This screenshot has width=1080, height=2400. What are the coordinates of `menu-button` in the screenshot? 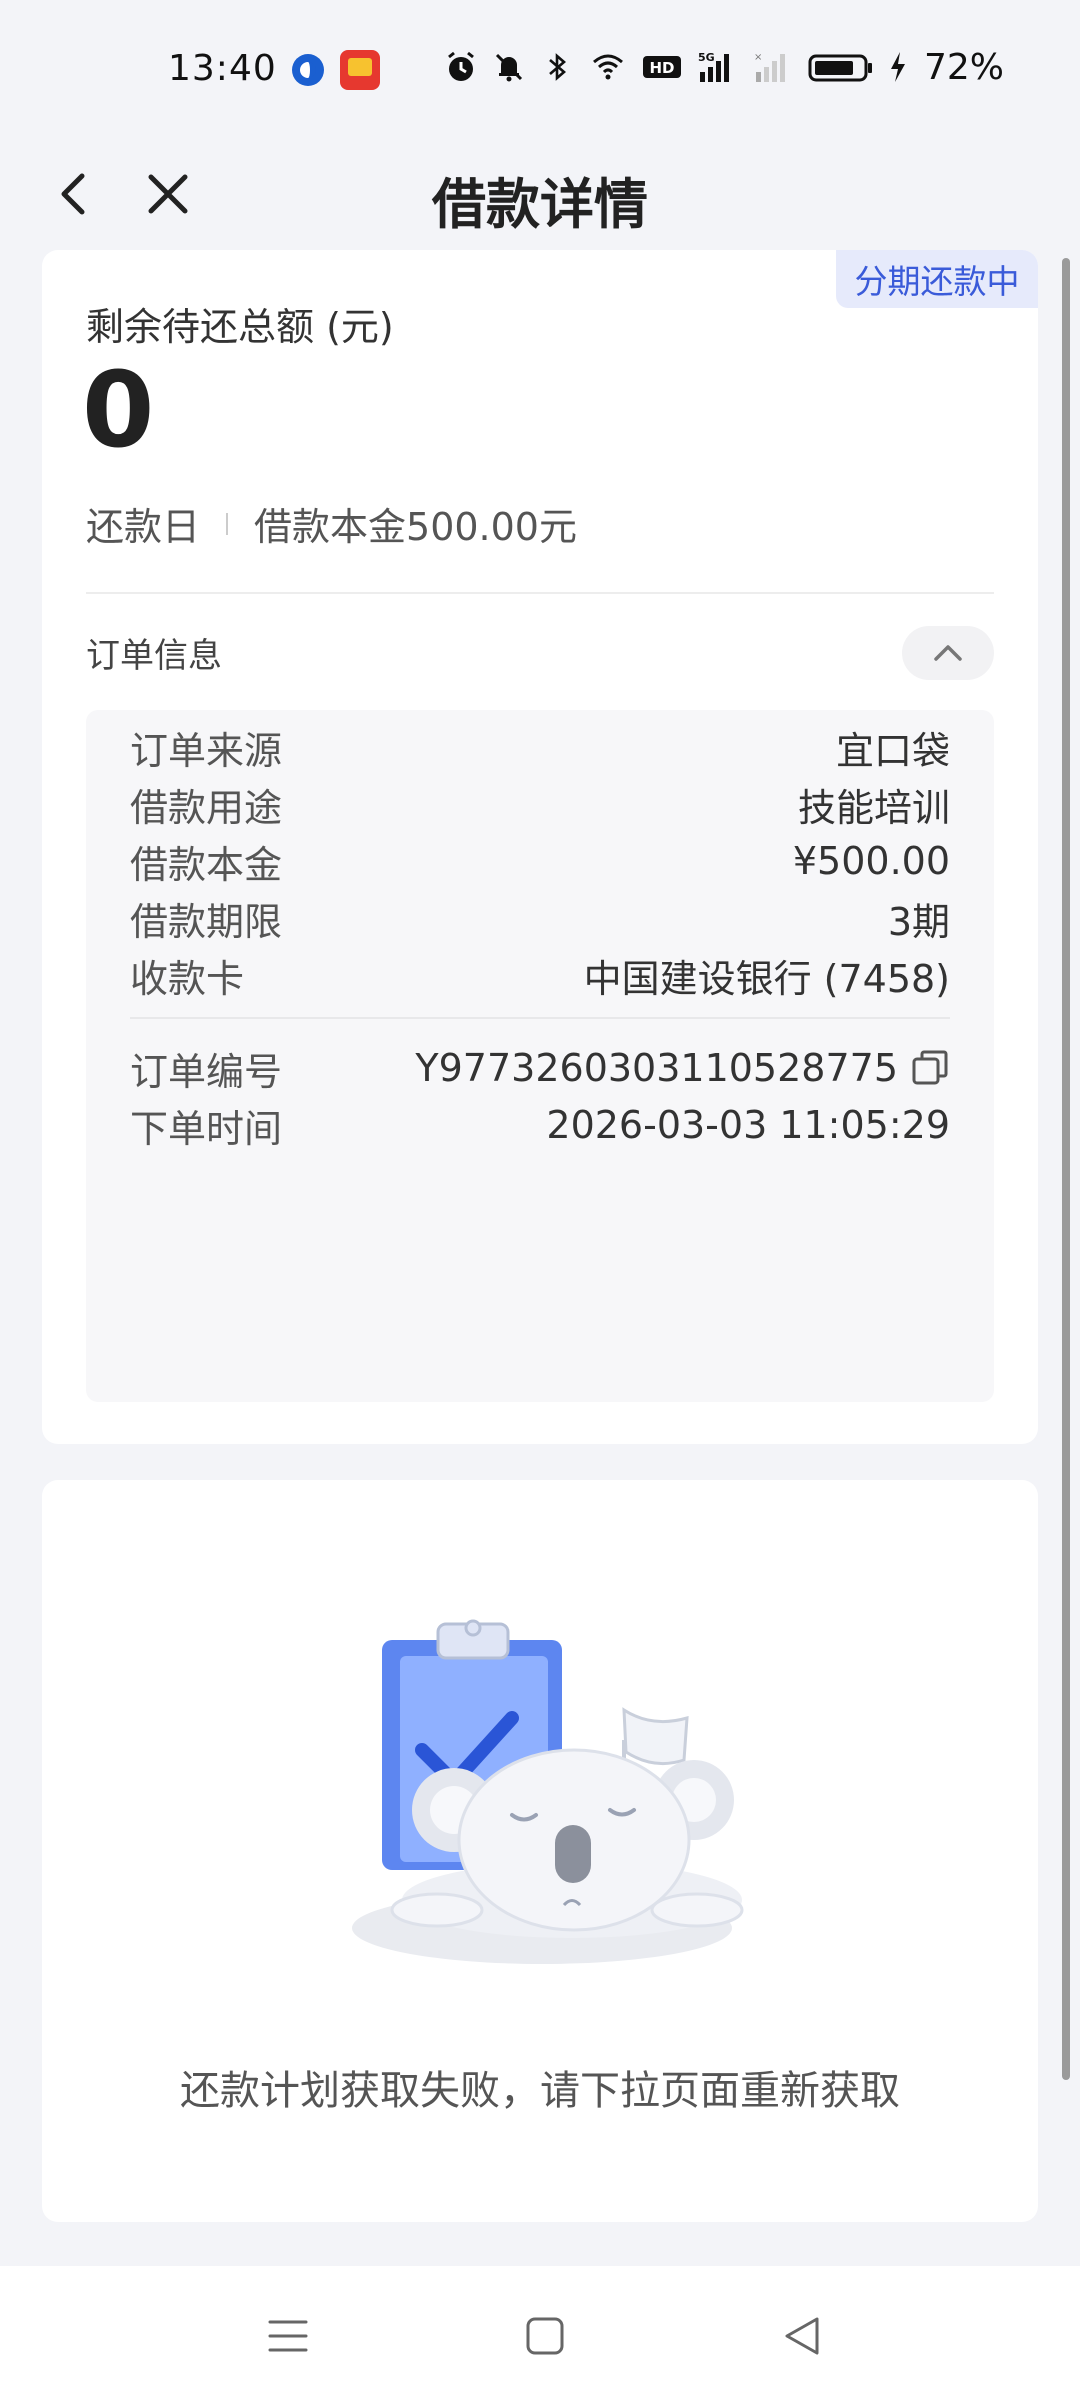 It's located at (288, 2336).